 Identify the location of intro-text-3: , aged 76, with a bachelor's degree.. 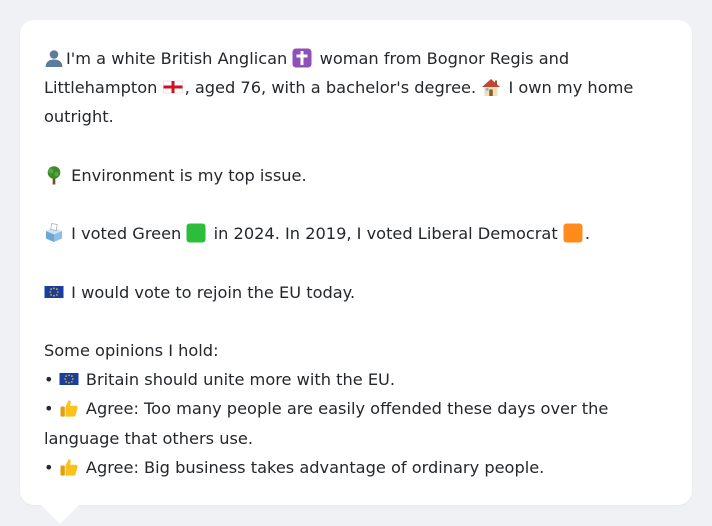
(330, 88).